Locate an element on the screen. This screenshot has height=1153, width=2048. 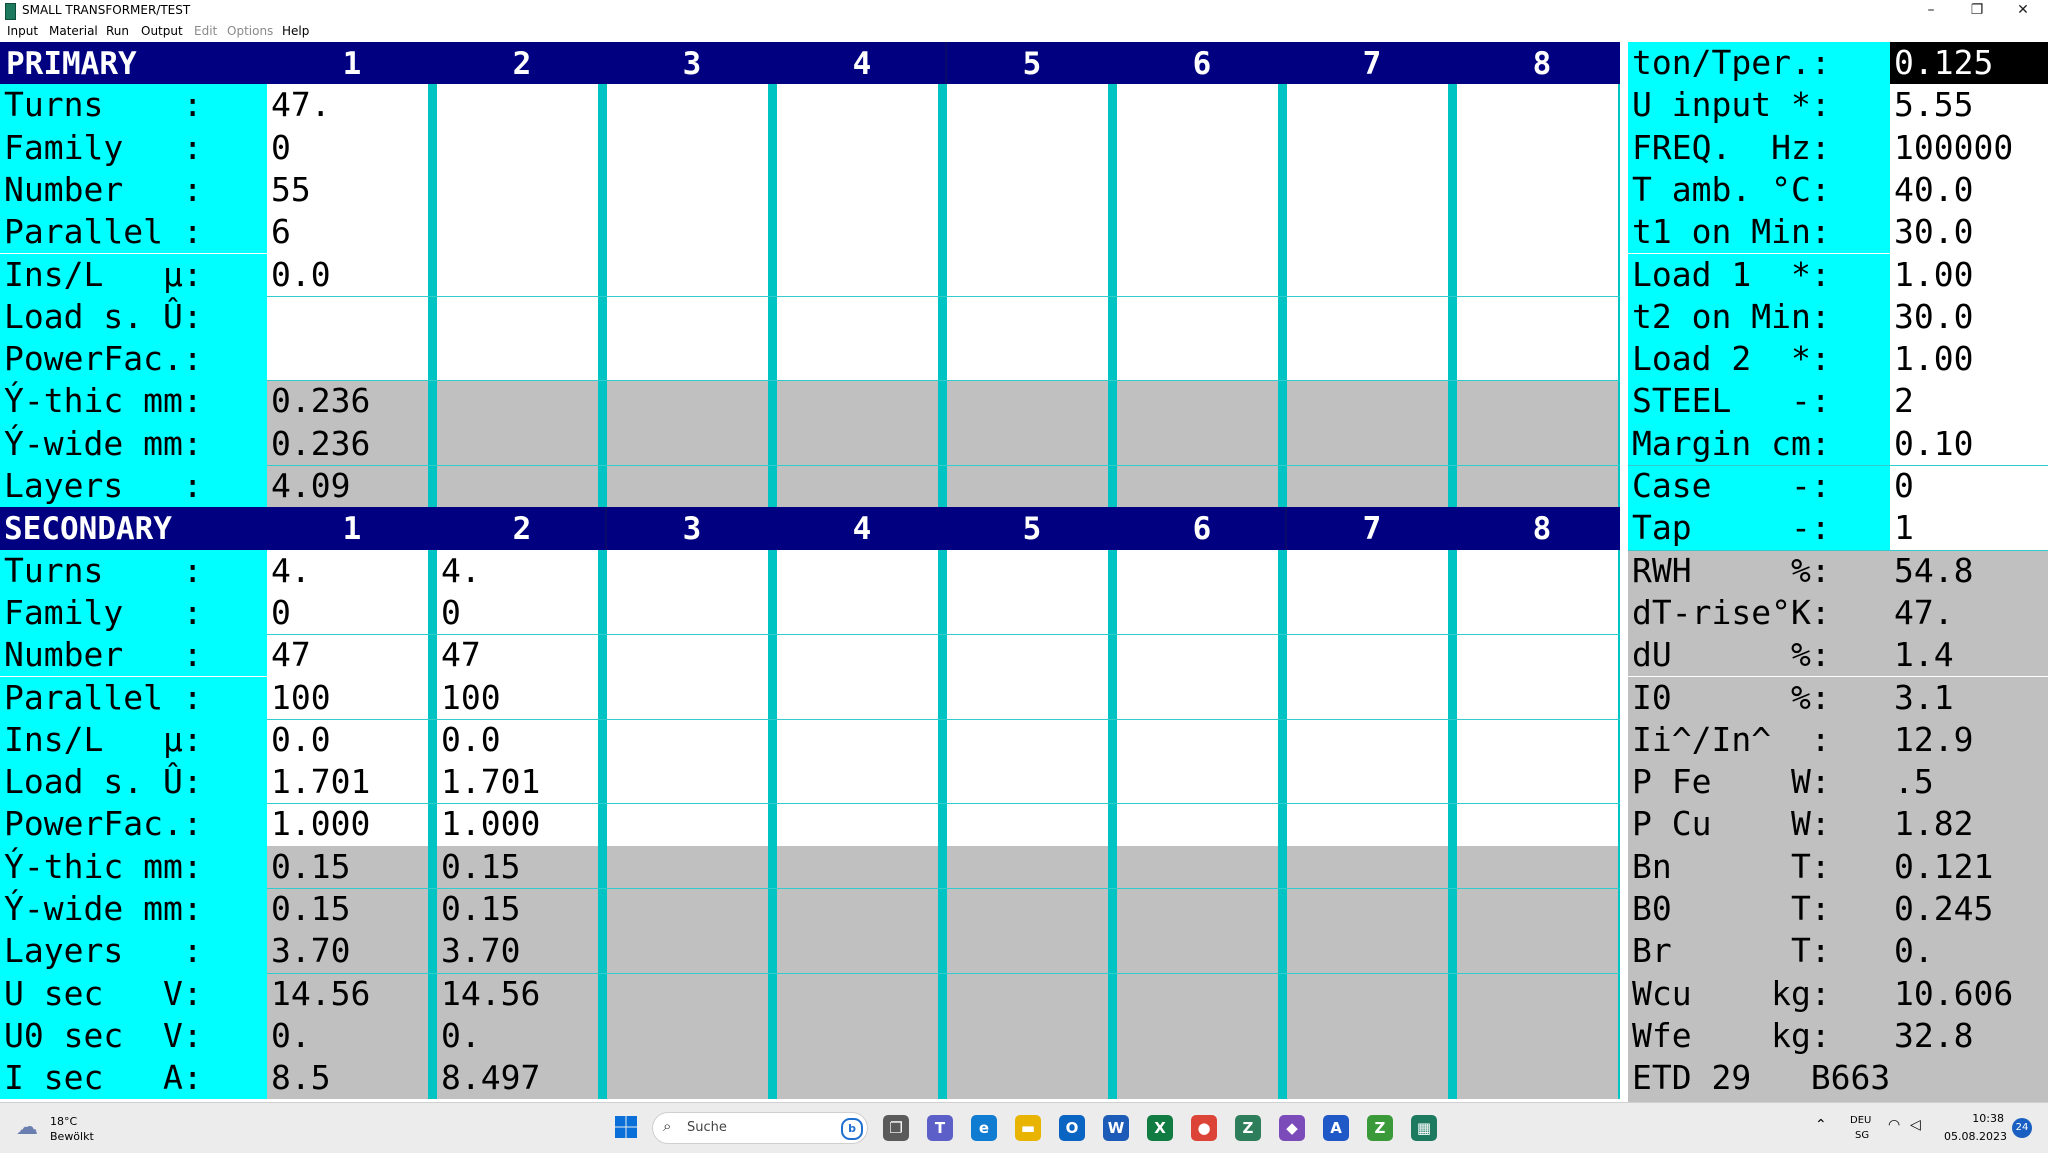
secondary-cell: 0 is located at coordinates (347, 613).